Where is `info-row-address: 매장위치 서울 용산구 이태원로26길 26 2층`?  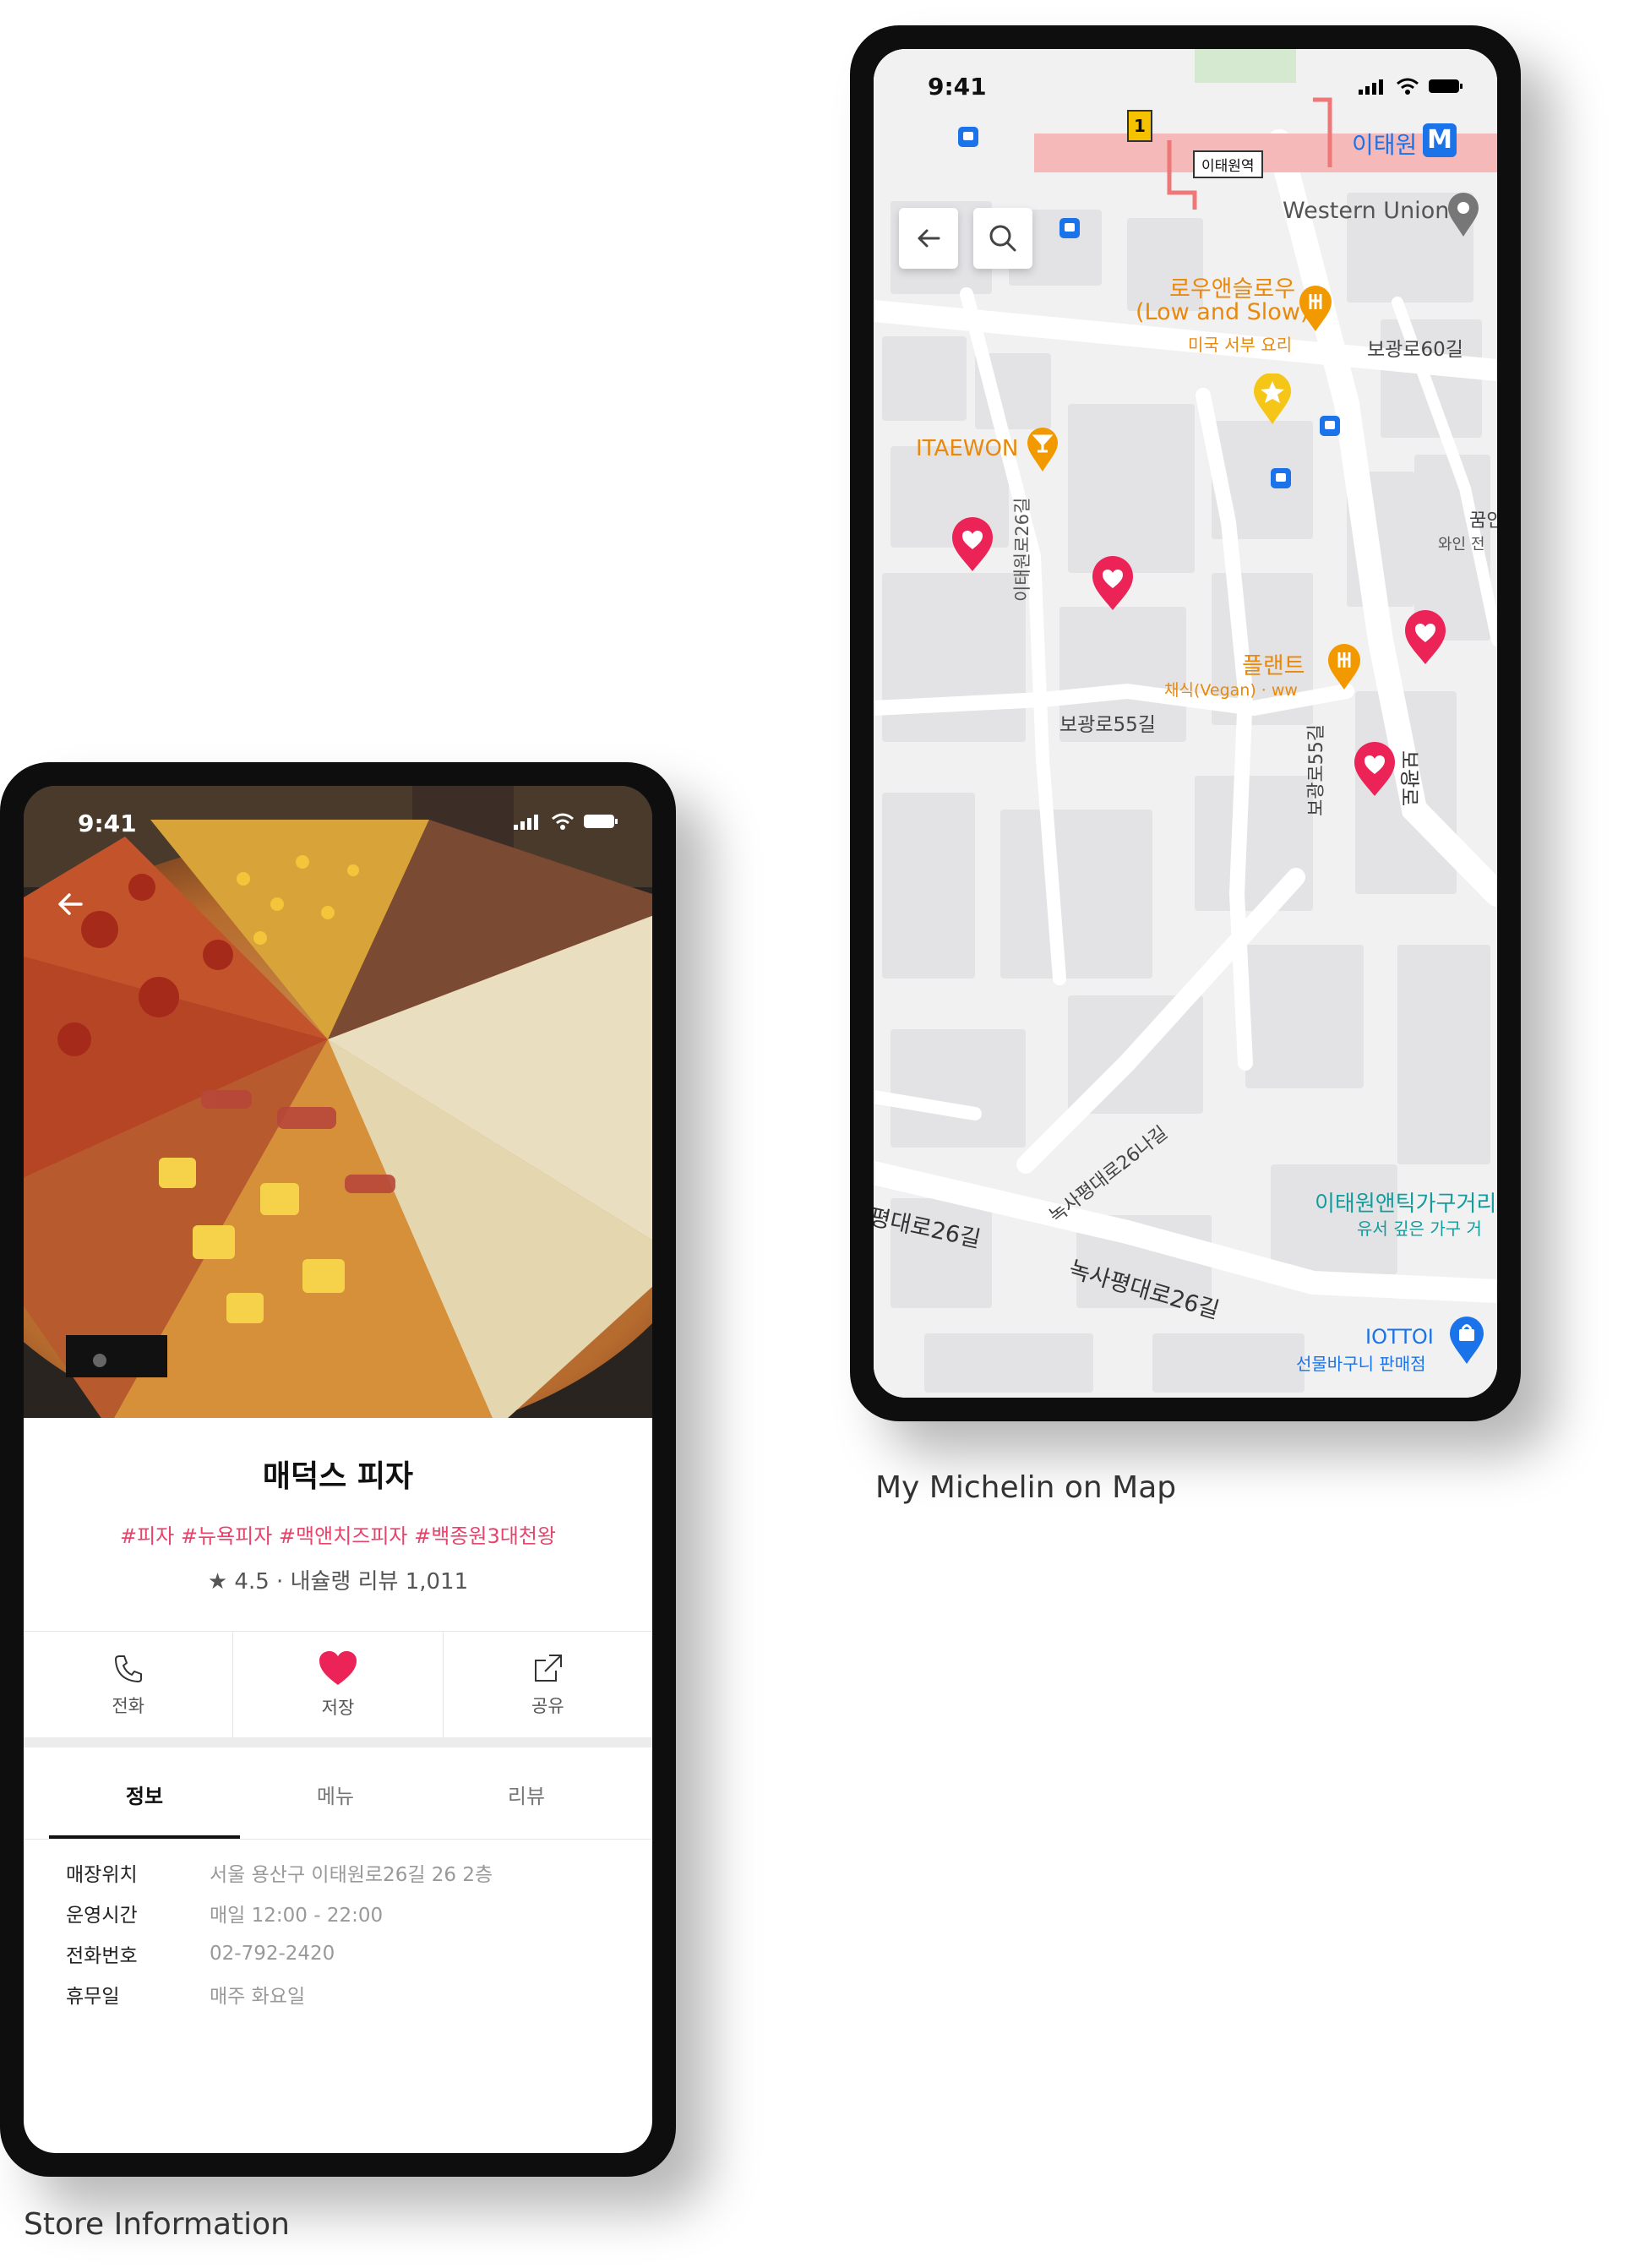
info-row-address: 매장위치 서울 용산구 이태원로26길 26 2층 is located at coordinates (279, 1872).